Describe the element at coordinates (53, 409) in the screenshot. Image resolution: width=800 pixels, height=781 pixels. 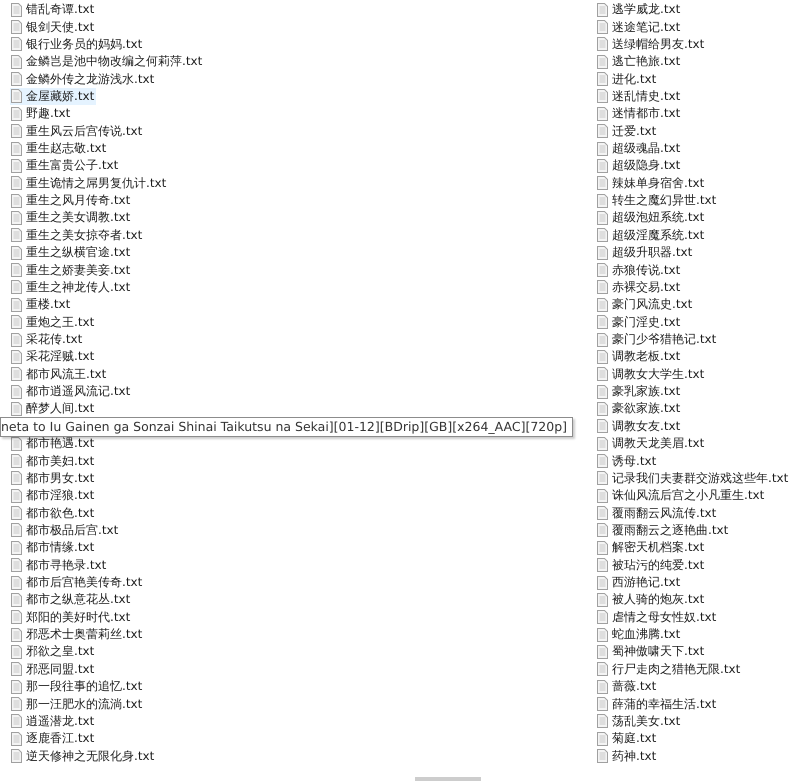
I see `file-item: 醉梦人间.txt` at that location.